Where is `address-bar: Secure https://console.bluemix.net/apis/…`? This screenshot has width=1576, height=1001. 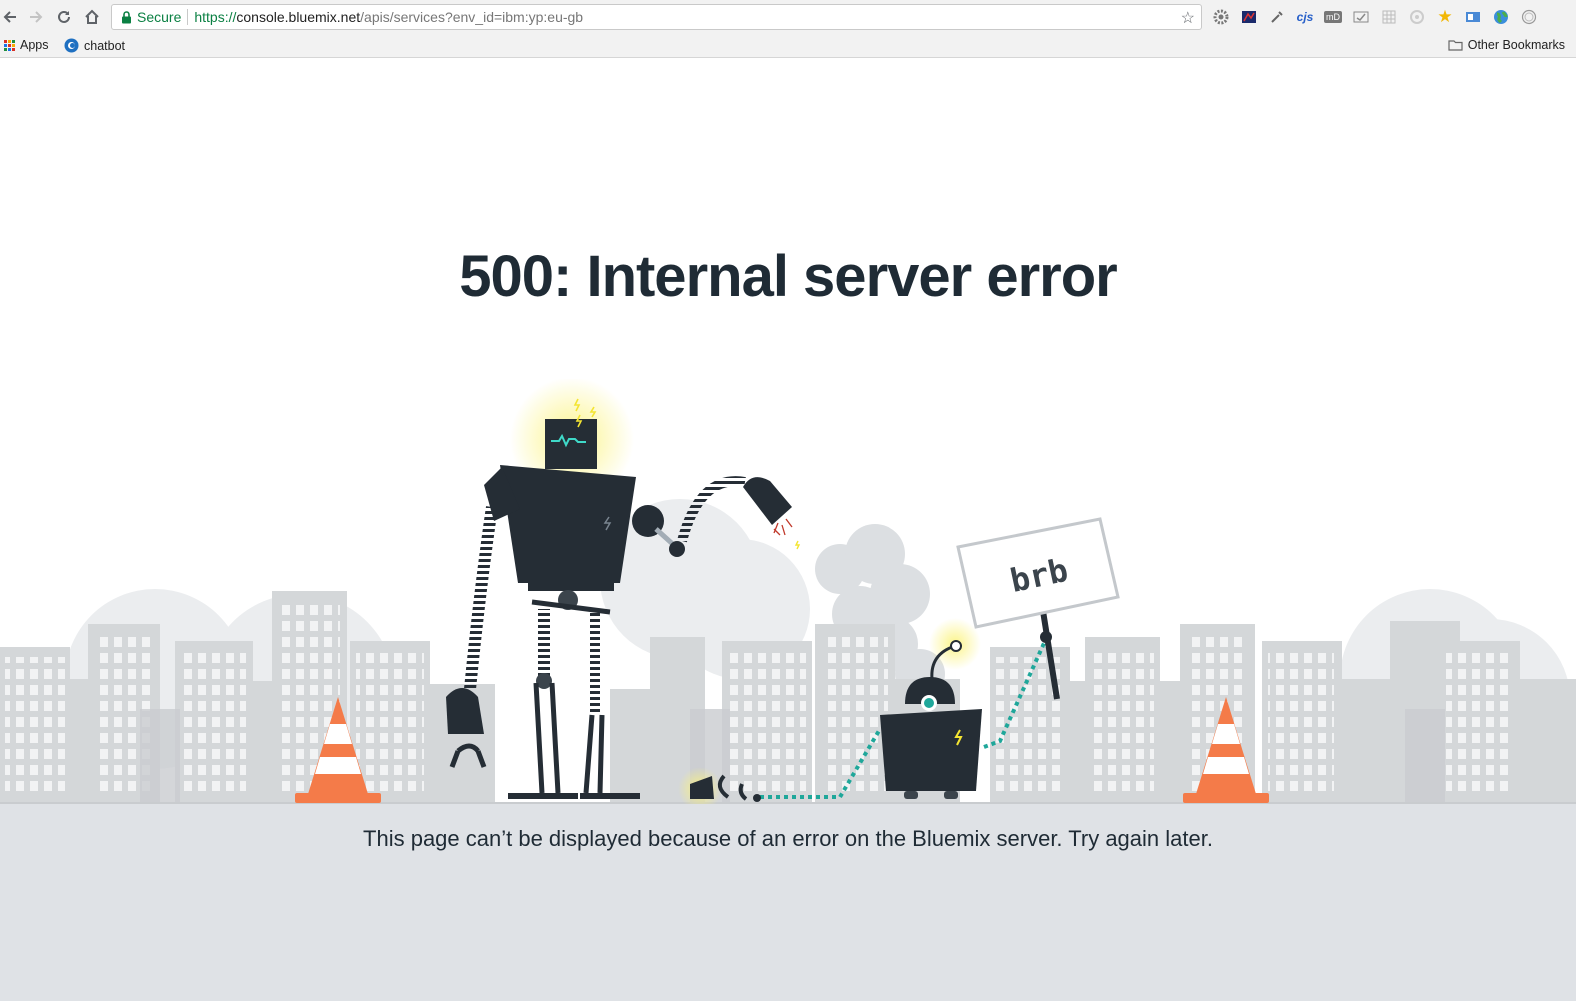
address-bar: Secure https://console.bluemix.net/apis/… is located at coordinates (656, 17).